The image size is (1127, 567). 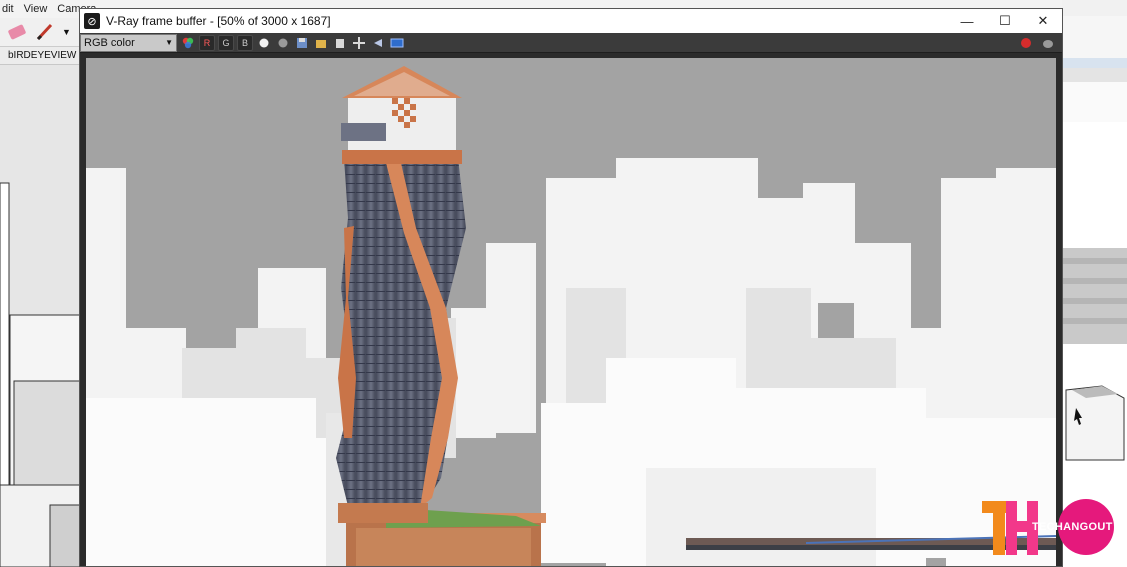 I want to click on eraser-icon, so click(x=17, y=32).